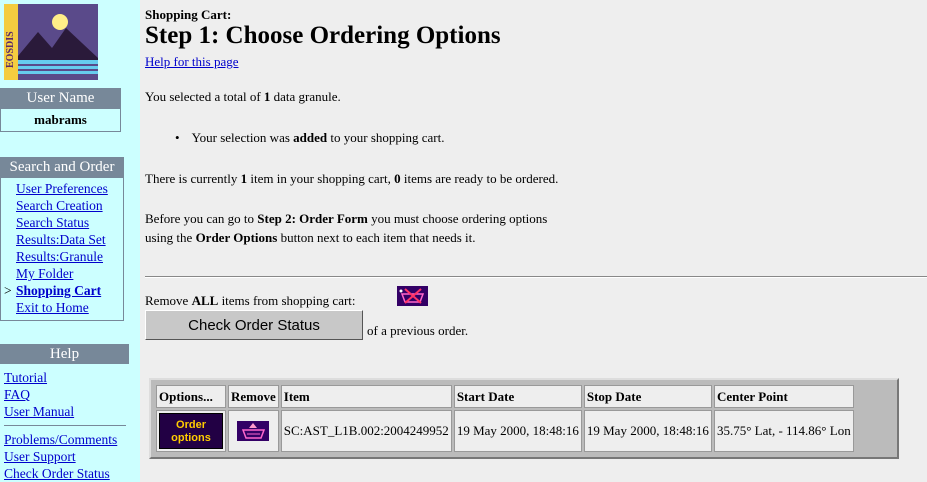 This screenshot has height=482, width=927. Describe the element at coordinates (517, 431) in the screenshot. I see `start-date-cell: 19 May 2000, 18:48:16` at that location.